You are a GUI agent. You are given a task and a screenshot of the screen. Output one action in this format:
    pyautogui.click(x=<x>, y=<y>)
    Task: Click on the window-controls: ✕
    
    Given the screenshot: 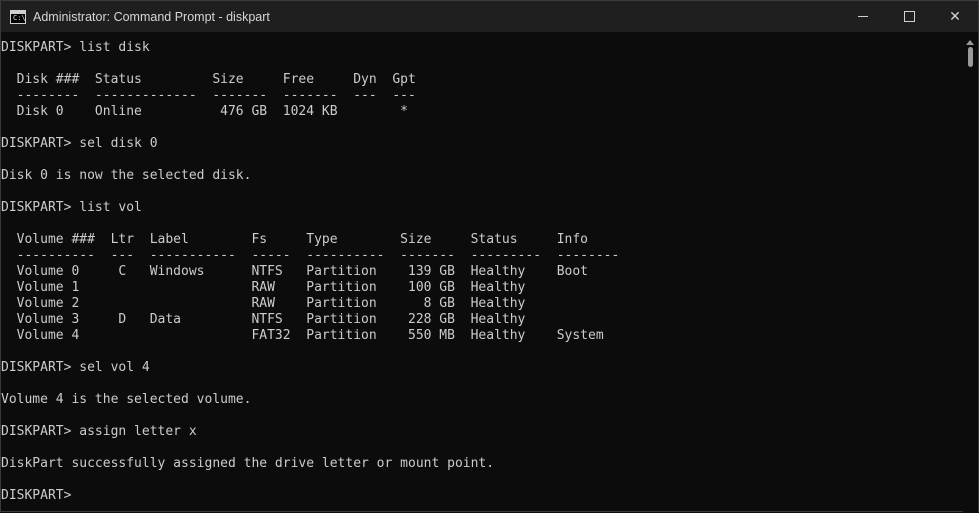 What is the action you would take?
    pyautogui.click(x=909, y=16)
    